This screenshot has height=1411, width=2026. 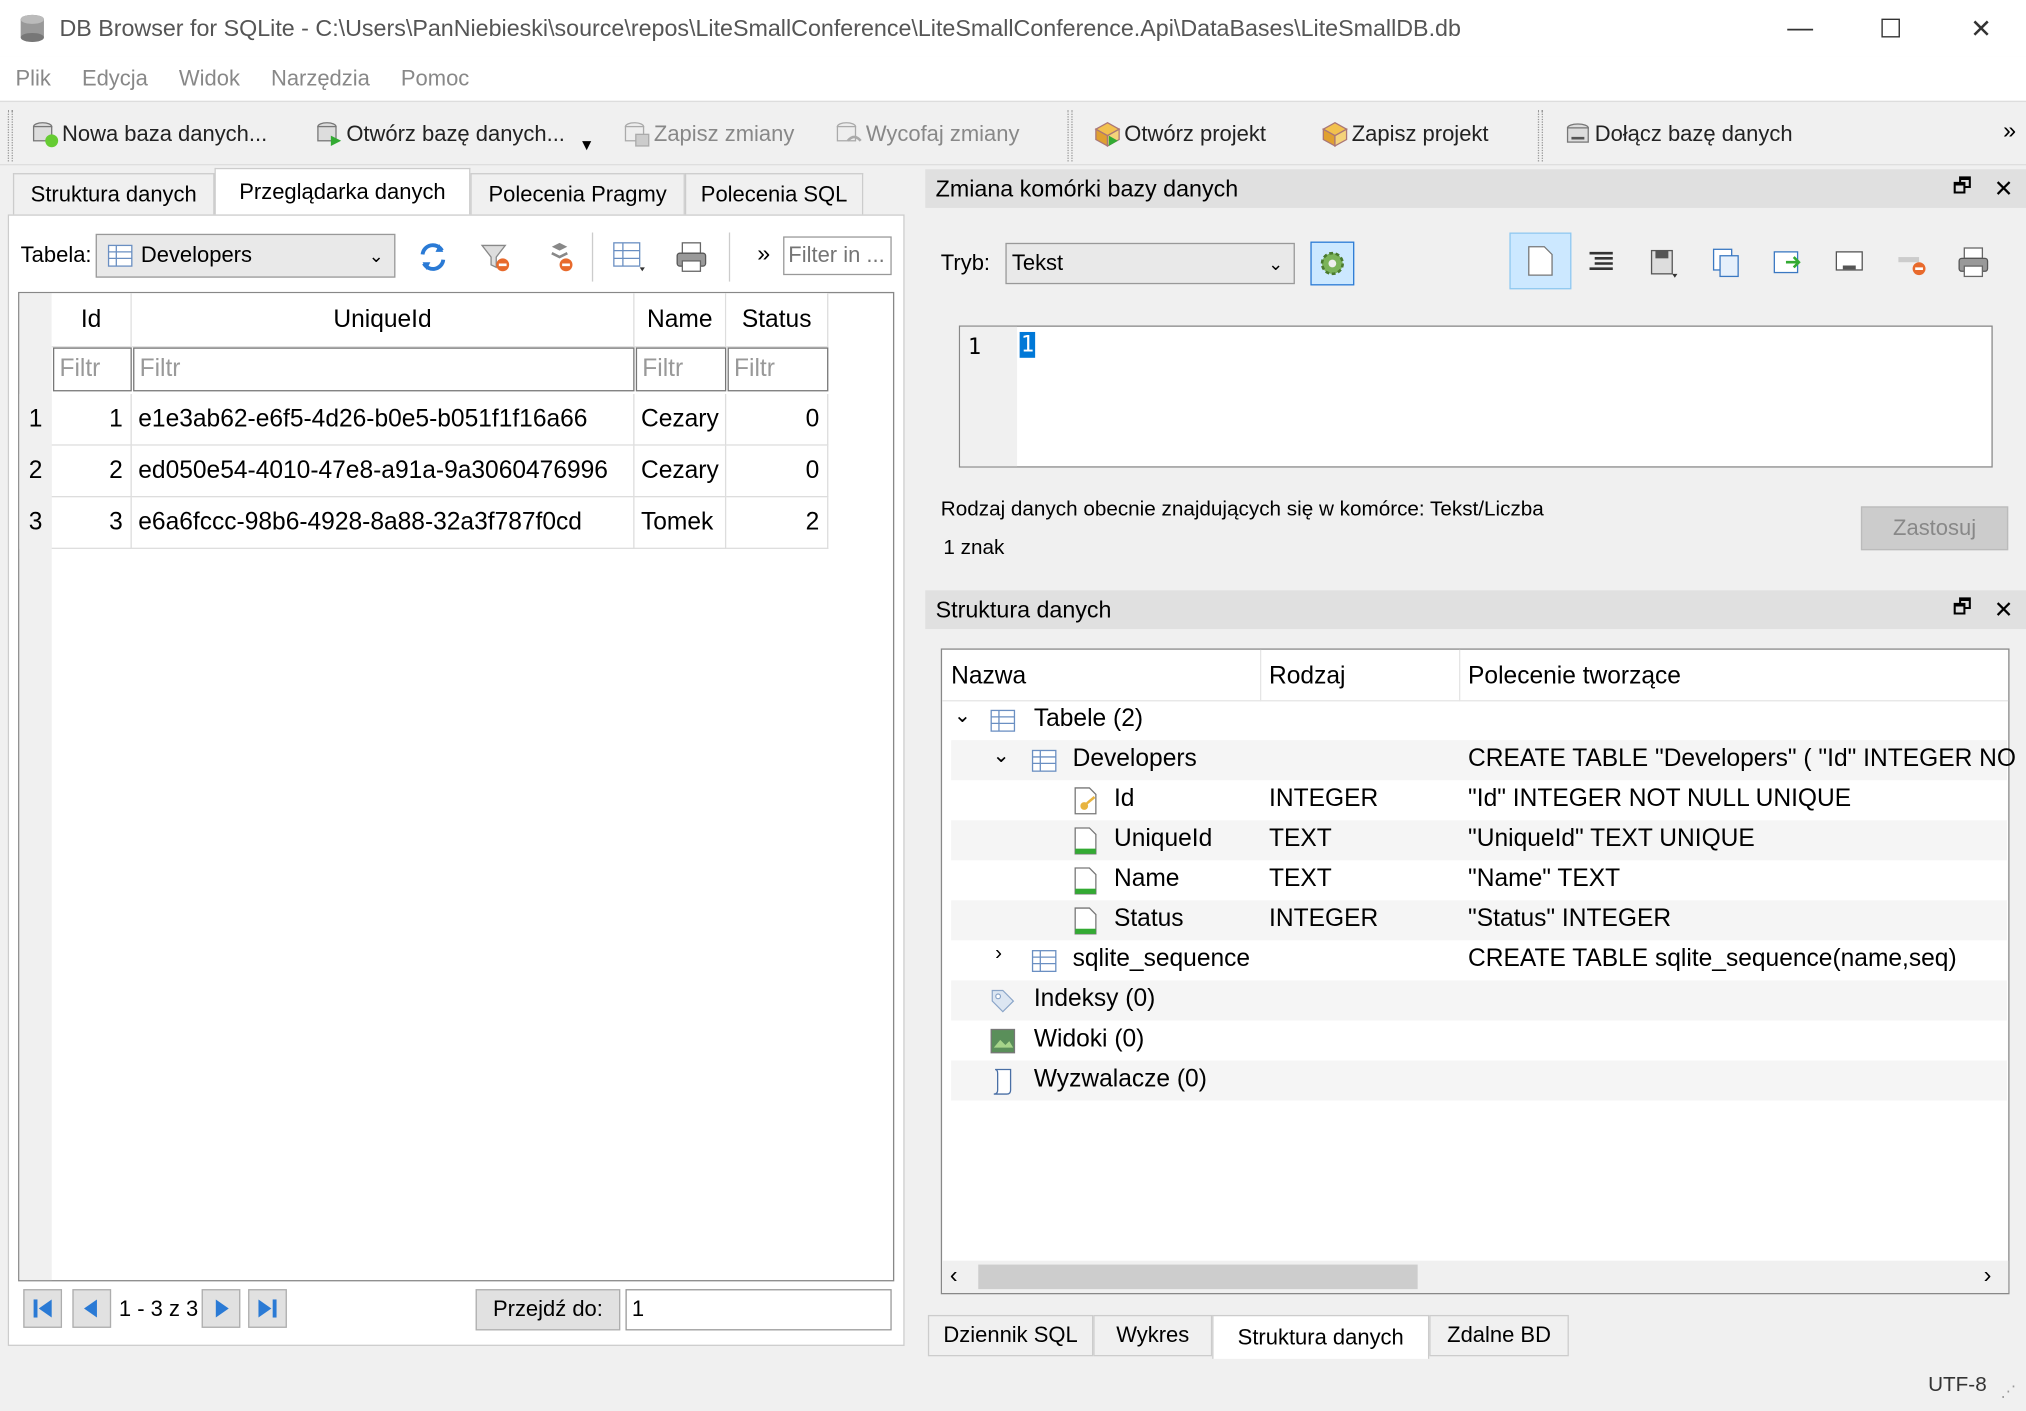 I want to click on column-header-name: Name, so click(x=680, y=320).